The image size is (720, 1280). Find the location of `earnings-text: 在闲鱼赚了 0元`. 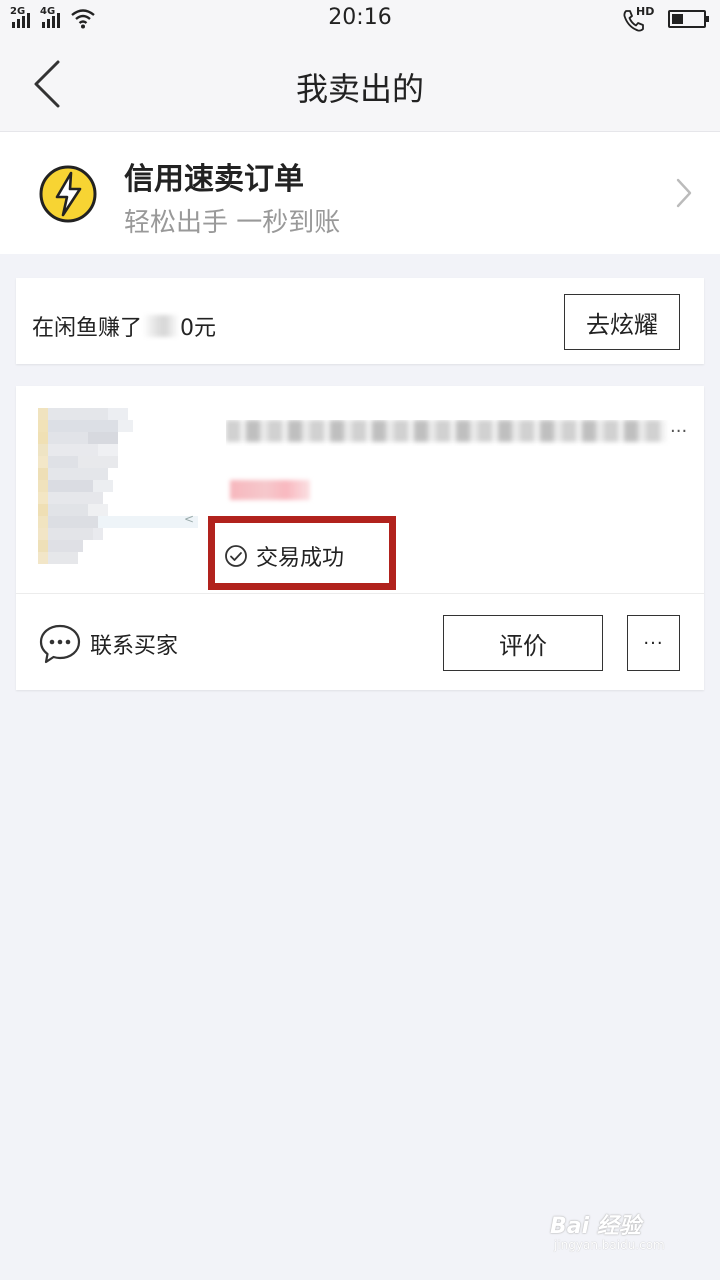

earnings-text: 在闲鱼赚了 0元 is located at coordinates (124, 326).